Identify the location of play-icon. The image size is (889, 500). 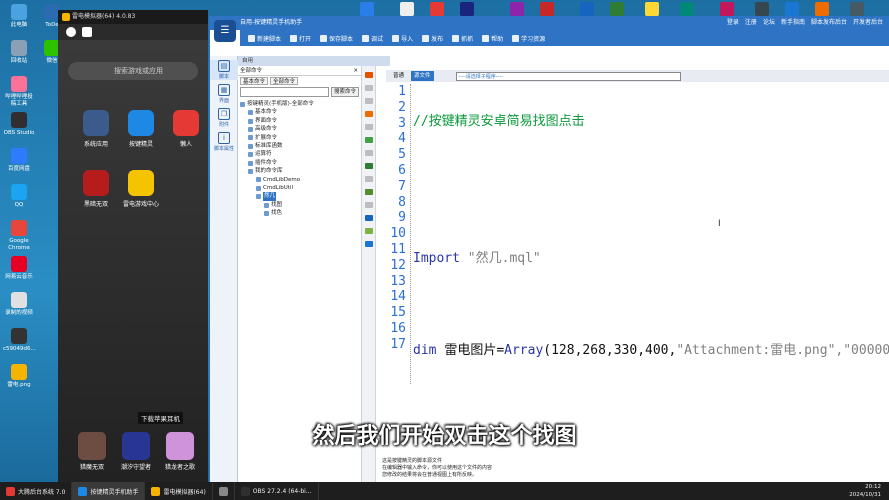
(71, 32).